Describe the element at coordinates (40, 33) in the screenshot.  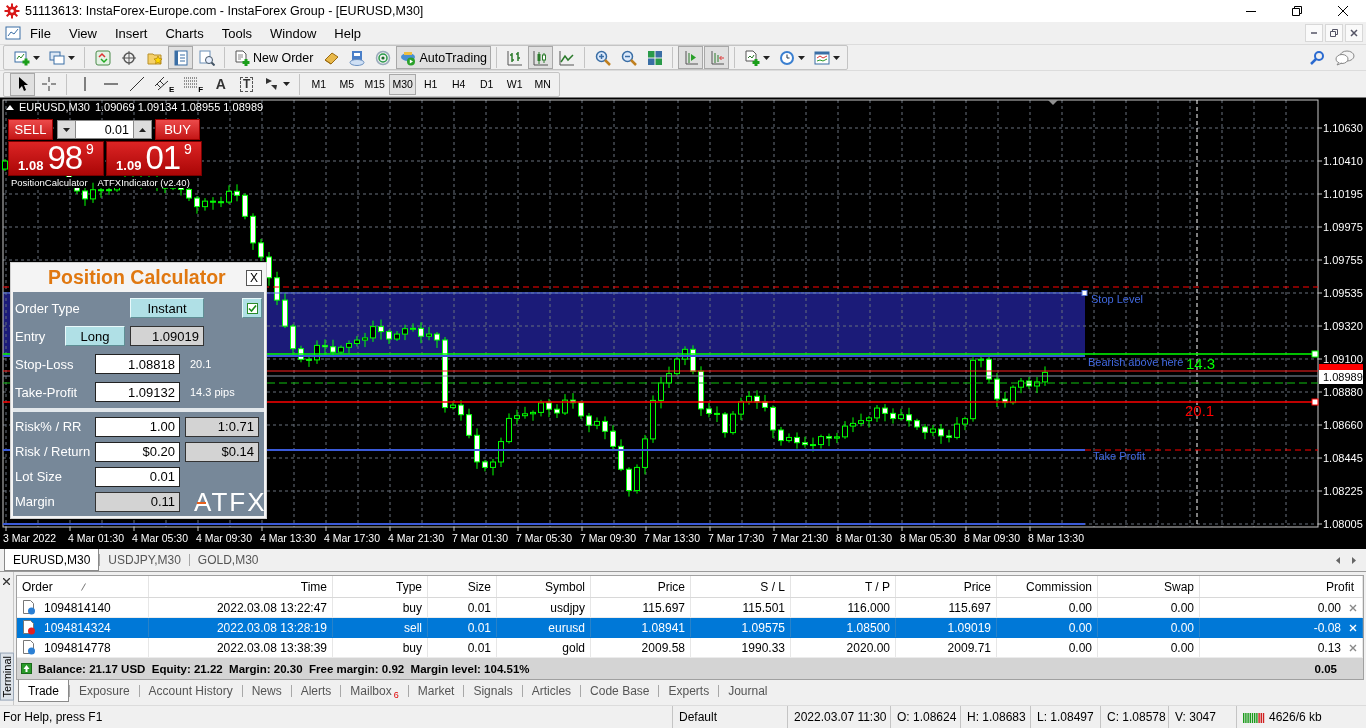
I see `menu-item: File` at that location.